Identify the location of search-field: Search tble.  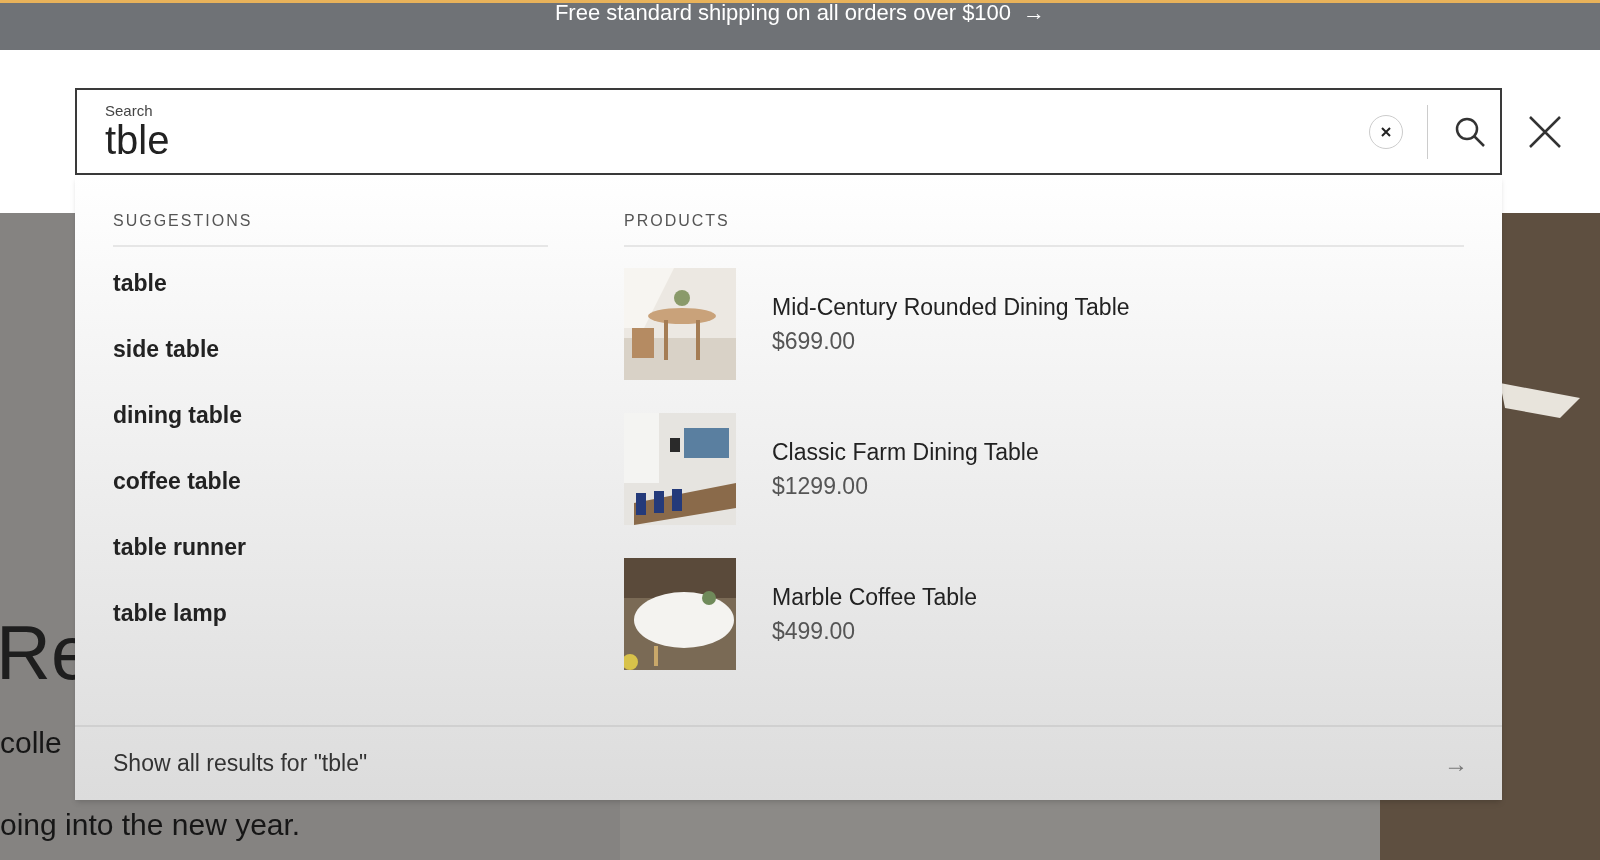
(788, 131).